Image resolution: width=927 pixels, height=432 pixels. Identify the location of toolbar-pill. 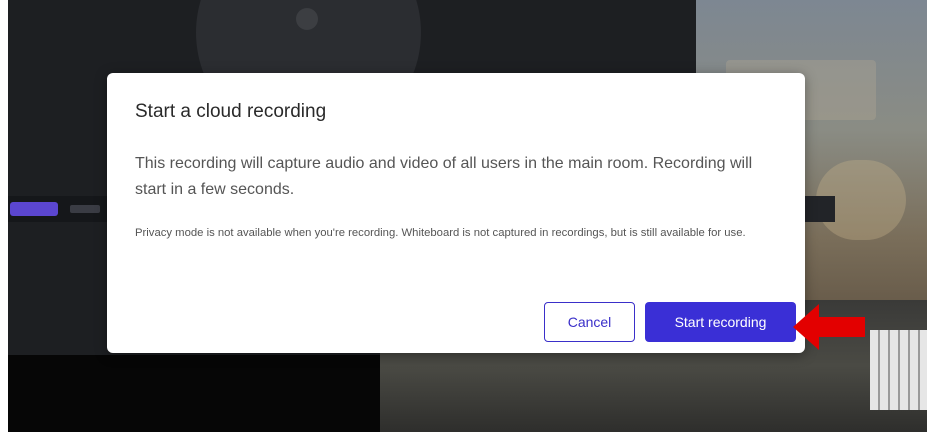
(34, 209).